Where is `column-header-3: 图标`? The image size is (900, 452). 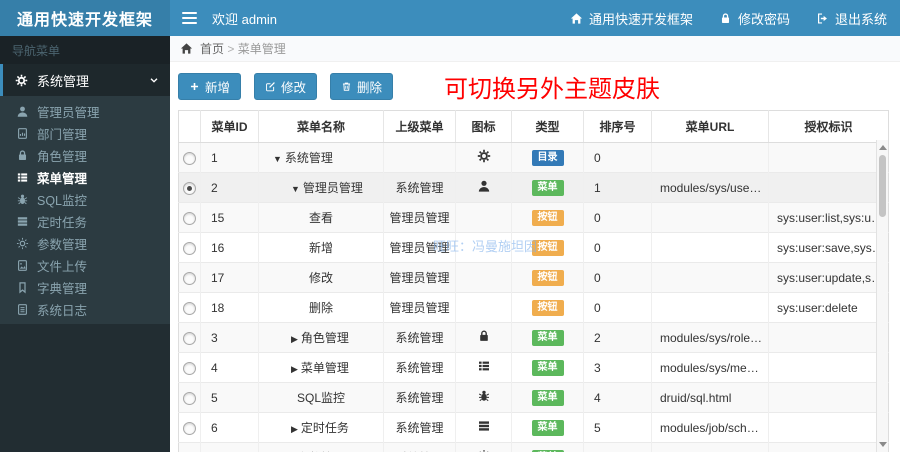
column-header-3: 图标 is located at coordinates (483, 126).